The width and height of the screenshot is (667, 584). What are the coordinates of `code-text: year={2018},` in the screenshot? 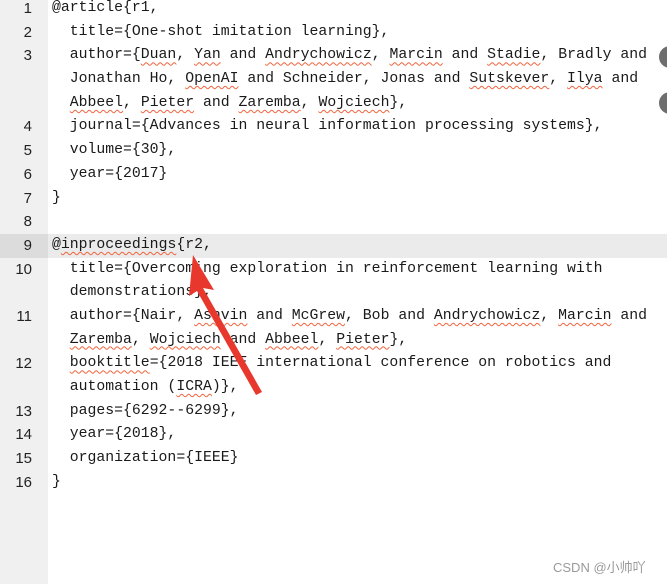 It's located at (114, 435).